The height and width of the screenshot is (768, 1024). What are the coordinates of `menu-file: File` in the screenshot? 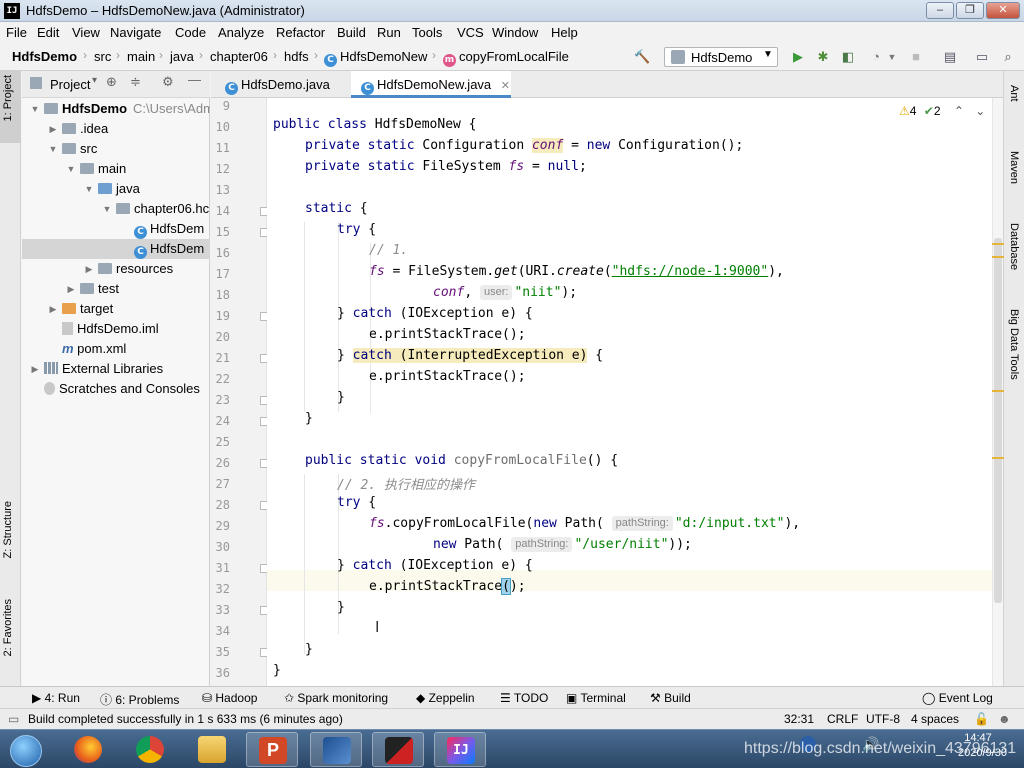 It's located at (16, 32).